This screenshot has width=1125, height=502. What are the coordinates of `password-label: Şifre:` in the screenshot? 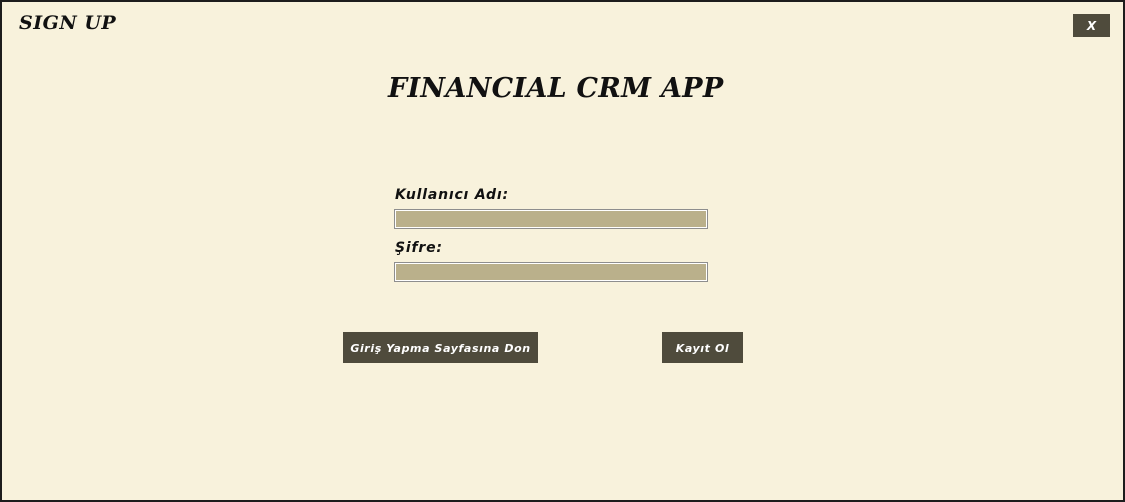 It's located at (419, 248).